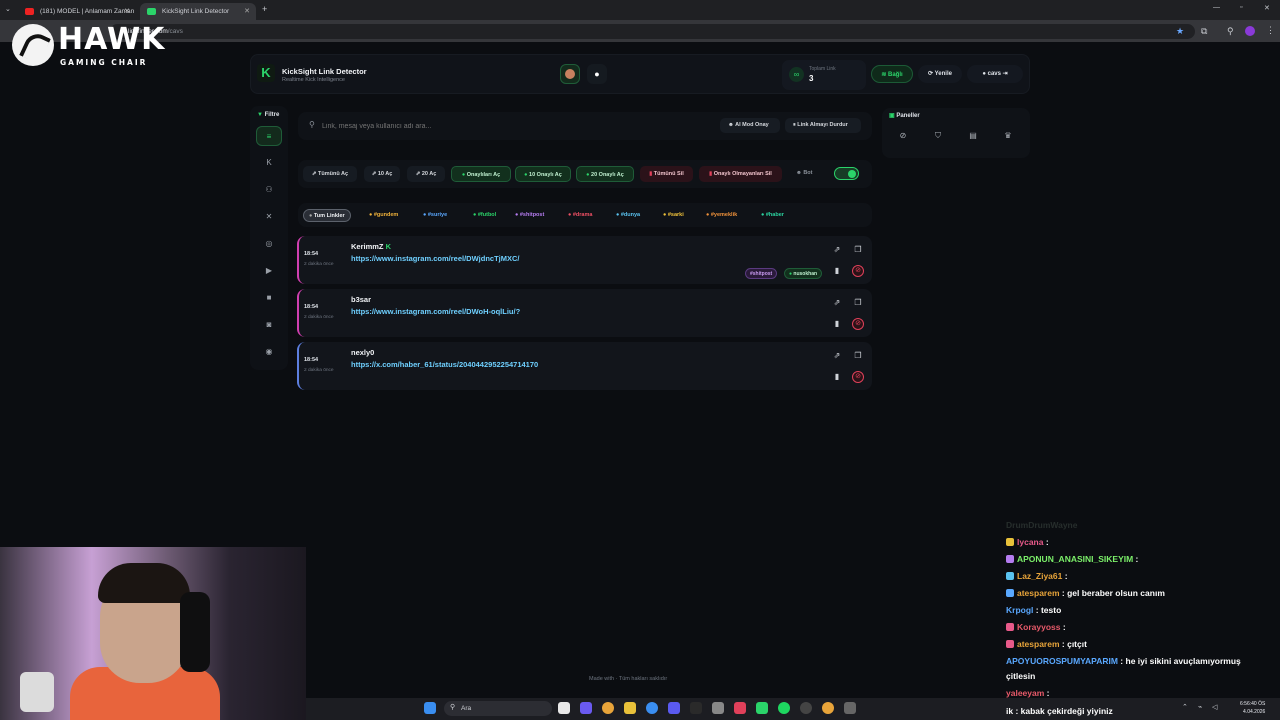 The width and height of the screenshot is (1280, 720). What do you see at coordinates (823, 125) in the screenshot?
I see `stop-links-button: ⏸ Link Almayı Durdur` at bounding box center [823, 125].